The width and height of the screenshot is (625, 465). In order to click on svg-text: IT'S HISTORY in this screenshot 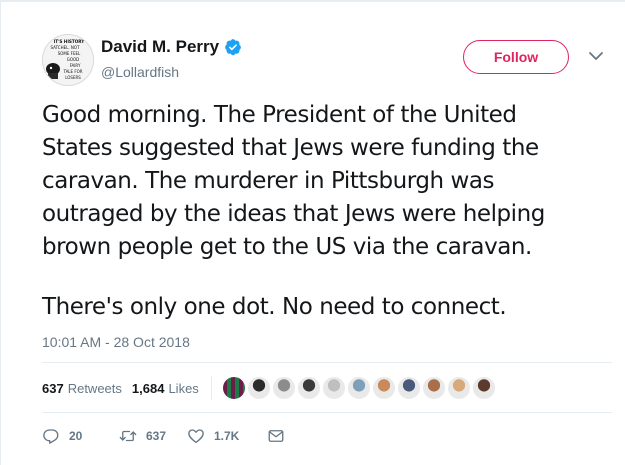, I will do `click(70, 41)`.